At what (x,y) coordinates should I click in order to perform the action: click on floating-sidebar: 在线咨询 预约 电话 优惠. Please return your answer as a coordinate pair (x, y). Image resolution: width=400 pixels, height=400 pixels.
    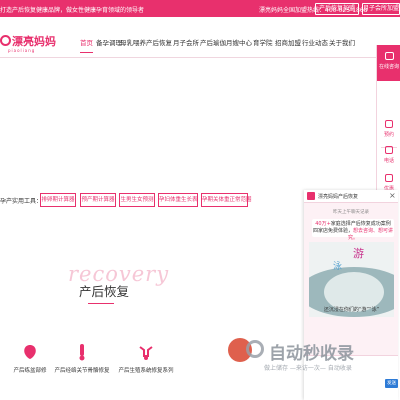
    Looking at the image, I should click on (388, 122).